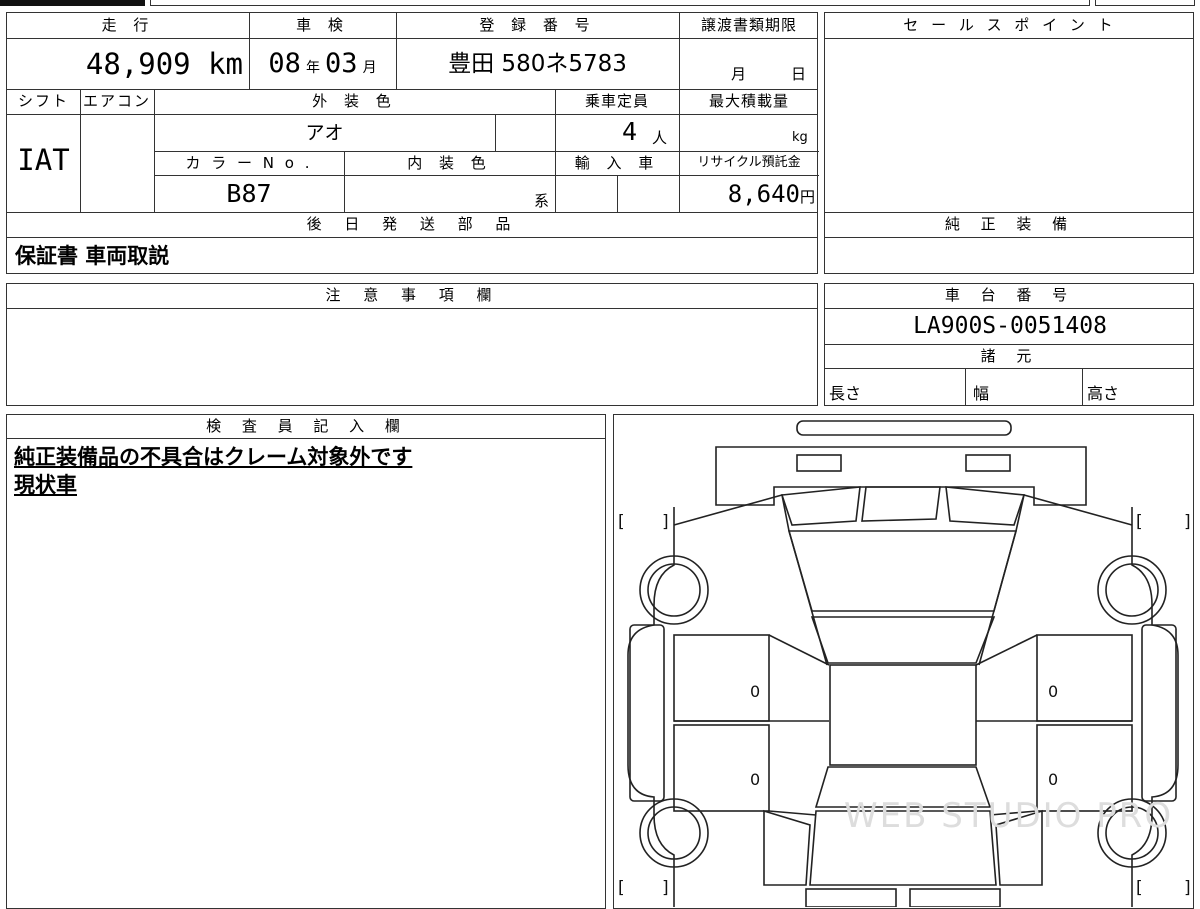  What do you see at coordinates (45, 485) in the screenshot?
I see `inspector-note-line2: 現状車` at bounding box center [45, 485].